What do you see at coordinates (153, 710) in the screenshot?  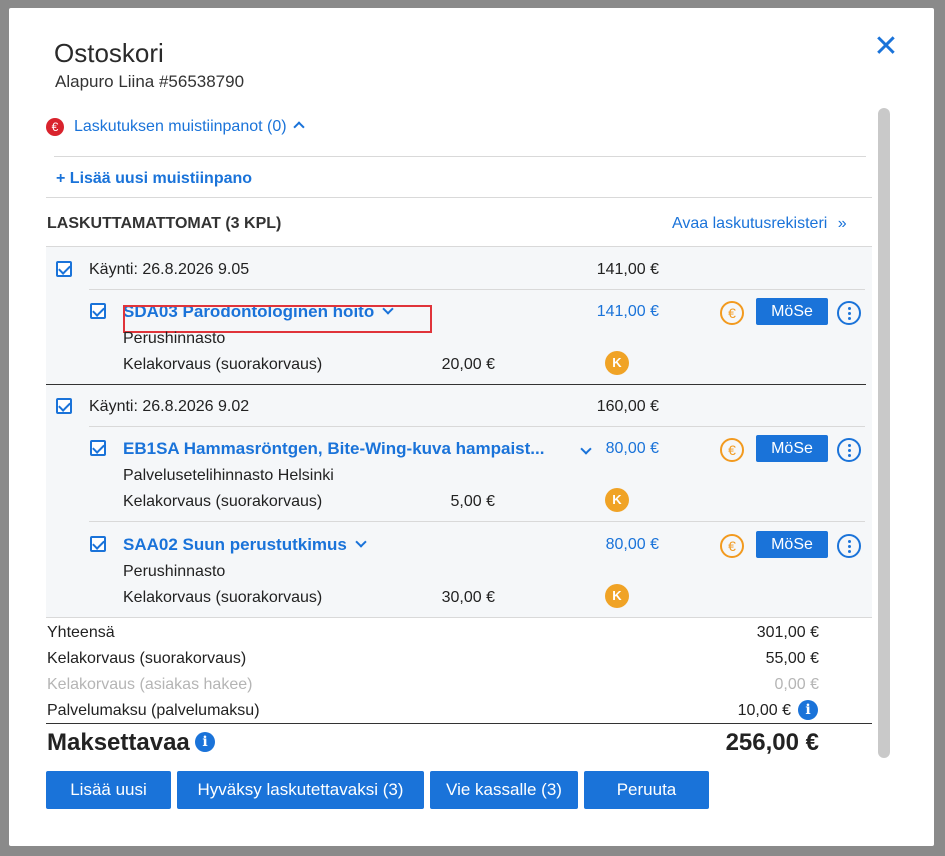 I see `service-fee-label: Palvelumaksu (palvelumaksu)` at bounding box center [153, 710].